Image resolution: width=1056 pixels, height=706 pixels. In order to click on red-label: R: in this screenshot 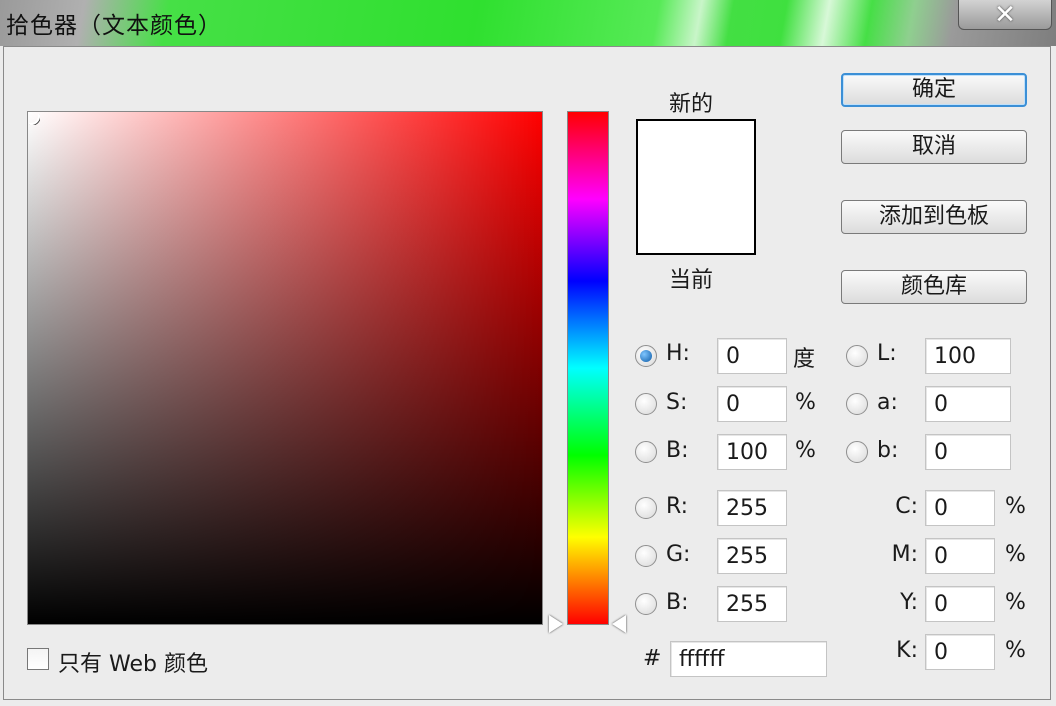, I will do `click(677, 506)`.